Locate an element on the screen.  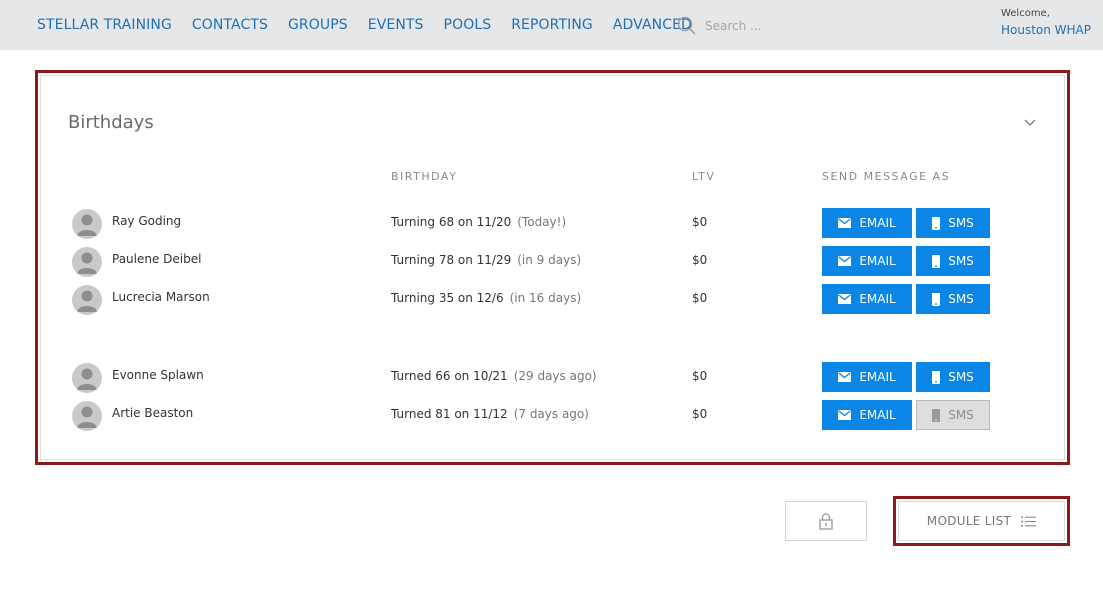
panel-title: Birthdays is located at coordinates (111, 122).